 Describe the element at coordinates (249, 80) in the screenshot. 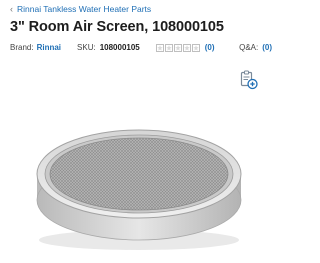

I see `compare-add-icon` at that location.